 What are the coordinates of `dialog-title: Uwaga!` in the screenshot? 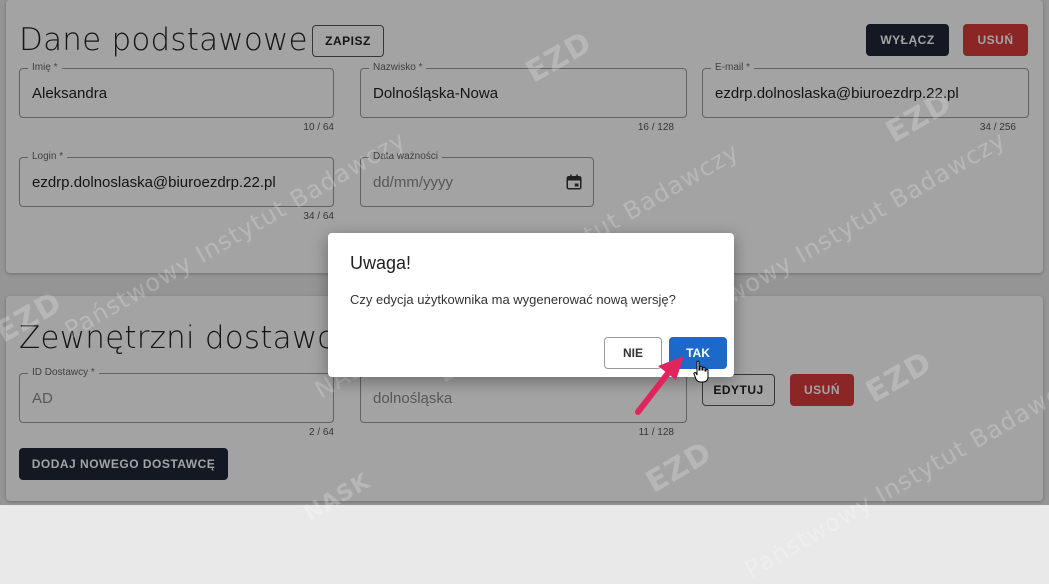 It's located at (381, 263).